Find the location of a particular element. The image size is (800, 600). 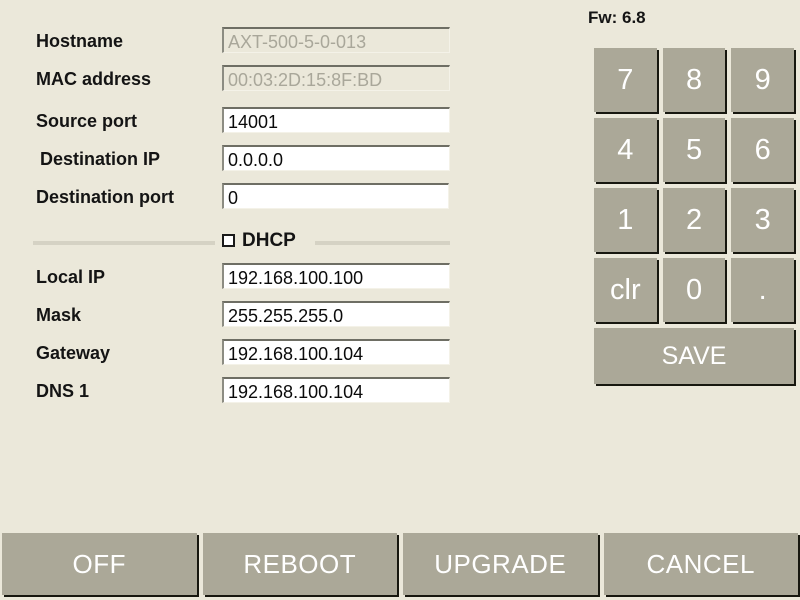

form-row: Gateway 192.168.100.104 is located at coordinates (235, 353).